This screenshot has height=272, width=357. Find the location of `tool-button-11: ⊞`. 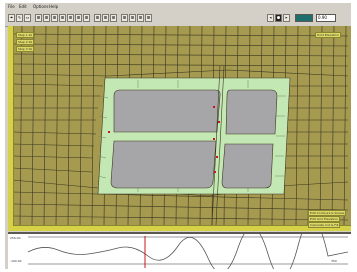

tool-button-11: ⊞ is located at coordinates (97, 18).